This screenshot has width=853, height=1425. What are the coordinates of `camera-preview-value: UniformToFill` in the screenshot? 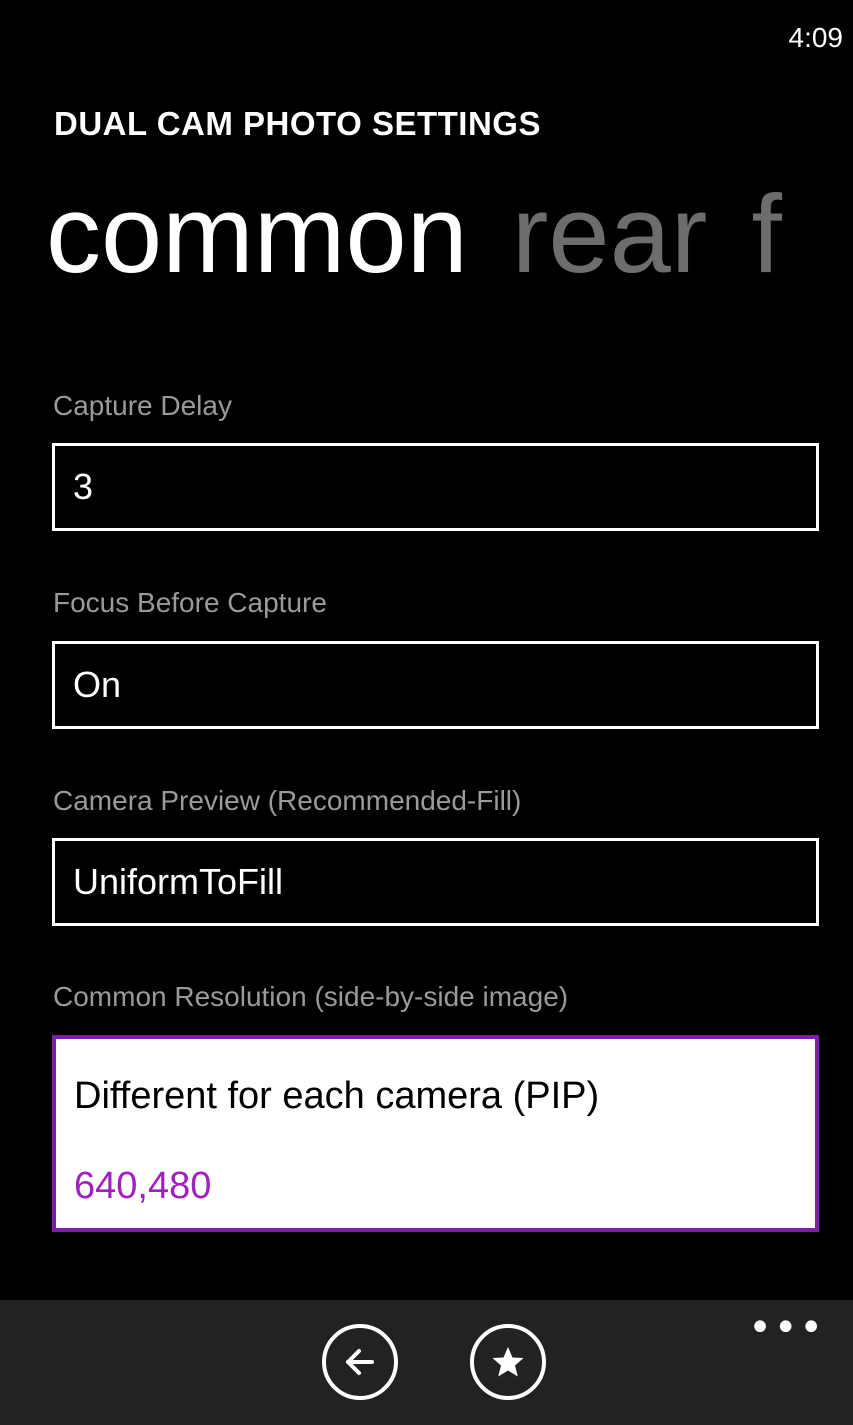 It's located at (178, 881).